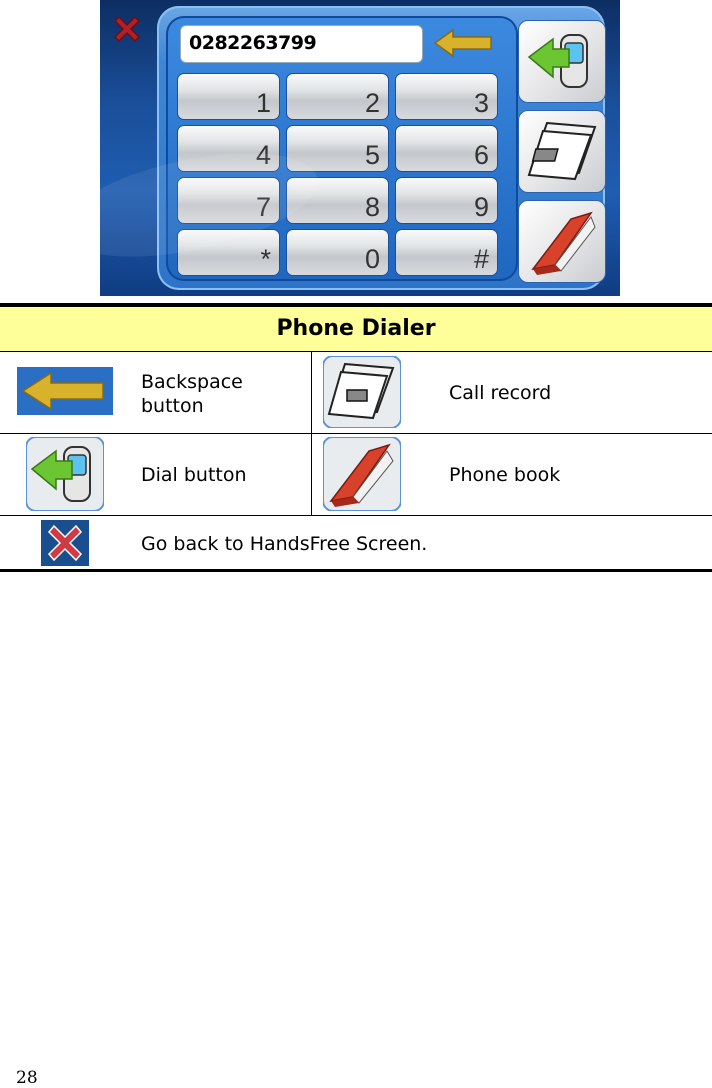 This screenshot has height=1088, width=712. I want to click on dial-button, so click(562, 61).